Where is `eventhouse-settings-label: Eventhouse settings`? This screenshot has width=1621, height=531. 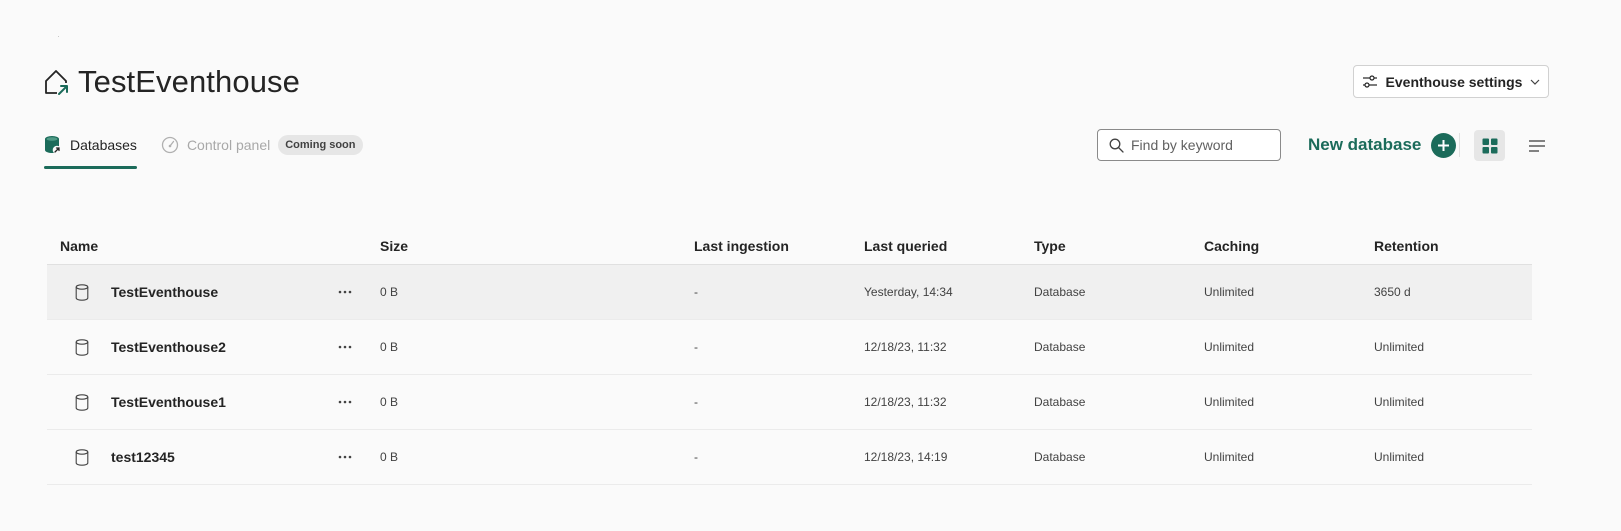
eventhouse-settings-label: Eventhouse settings is located at coordinates (1454, 81).